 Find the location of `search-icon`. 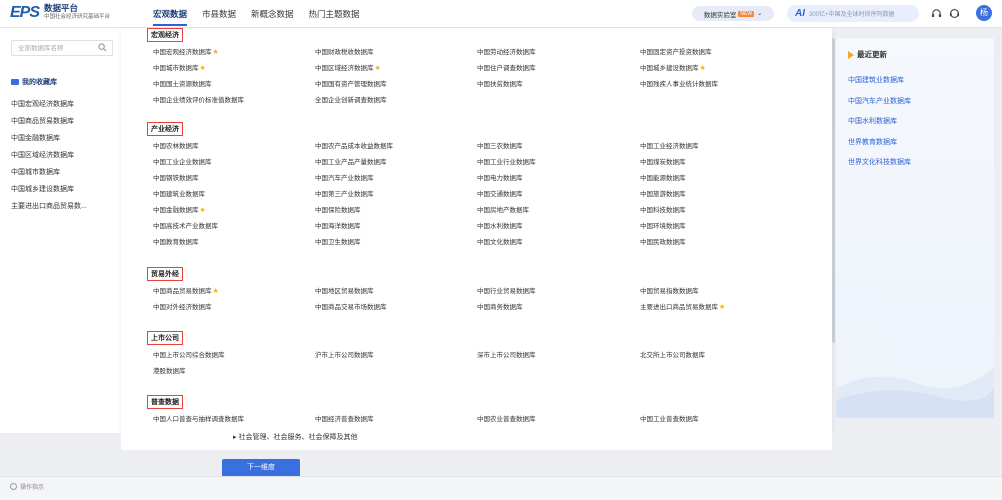

search-icon is located at coordinates (102, 47).